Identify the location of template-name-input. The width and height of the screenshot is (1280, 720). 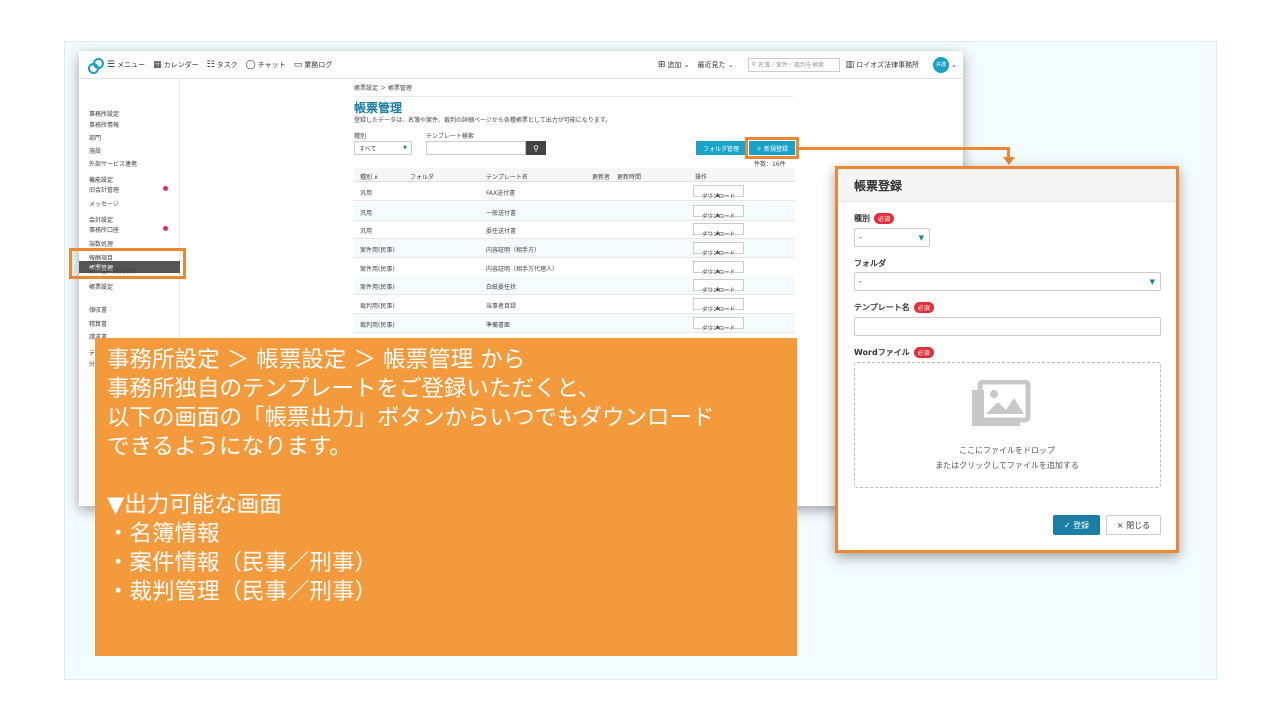
(1007, 326).